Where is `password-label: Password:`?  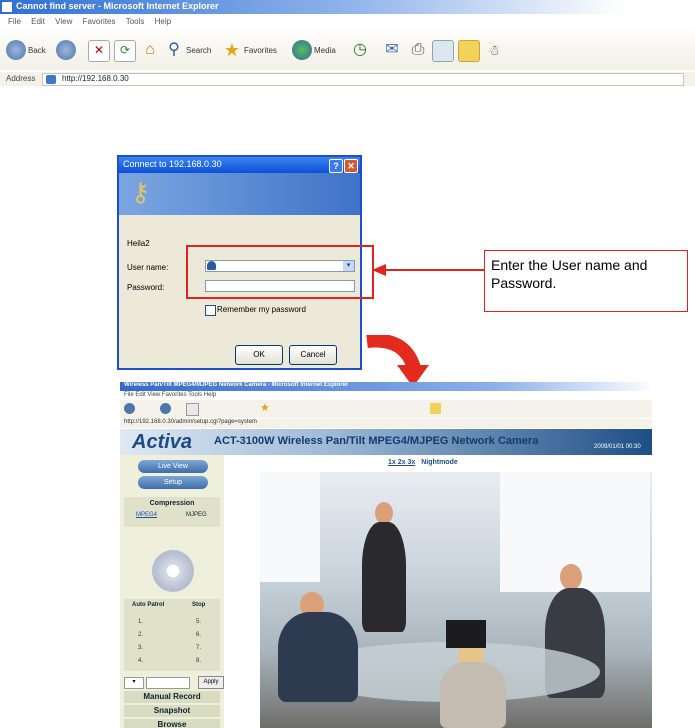
password-label: Password: is located at coordinates (146, 287).